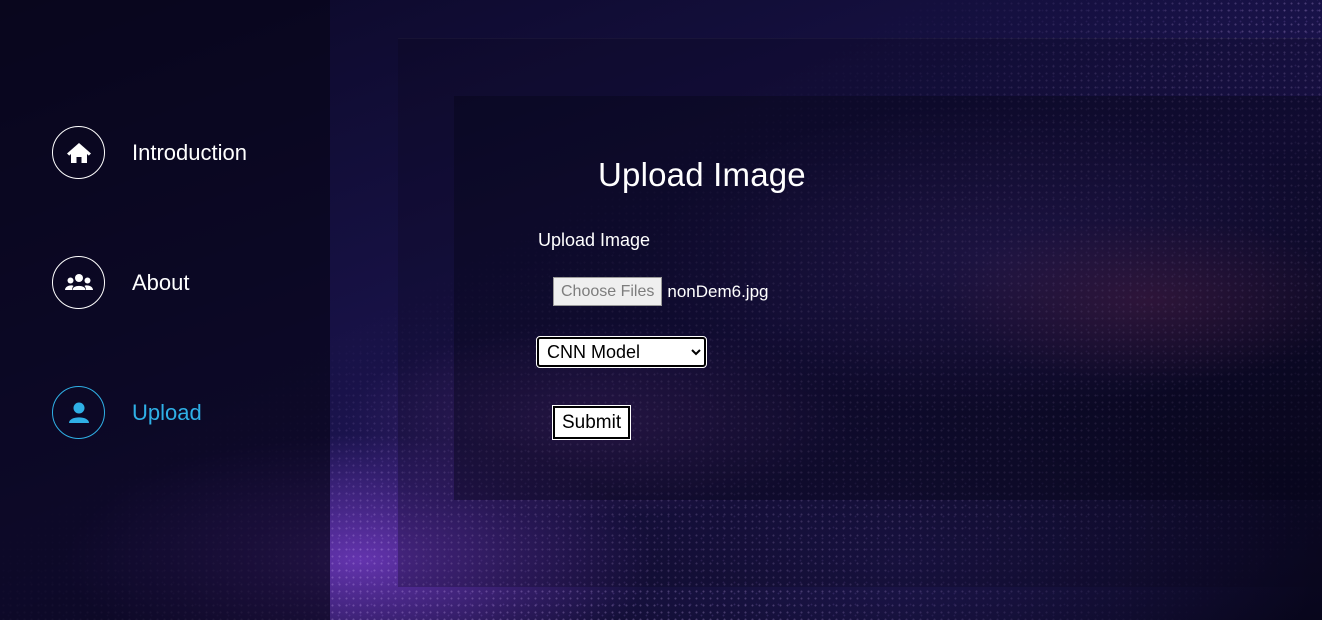 The width and height of the screenshot is (1322, 620). I want to click on user-icon, so click(78, 412).